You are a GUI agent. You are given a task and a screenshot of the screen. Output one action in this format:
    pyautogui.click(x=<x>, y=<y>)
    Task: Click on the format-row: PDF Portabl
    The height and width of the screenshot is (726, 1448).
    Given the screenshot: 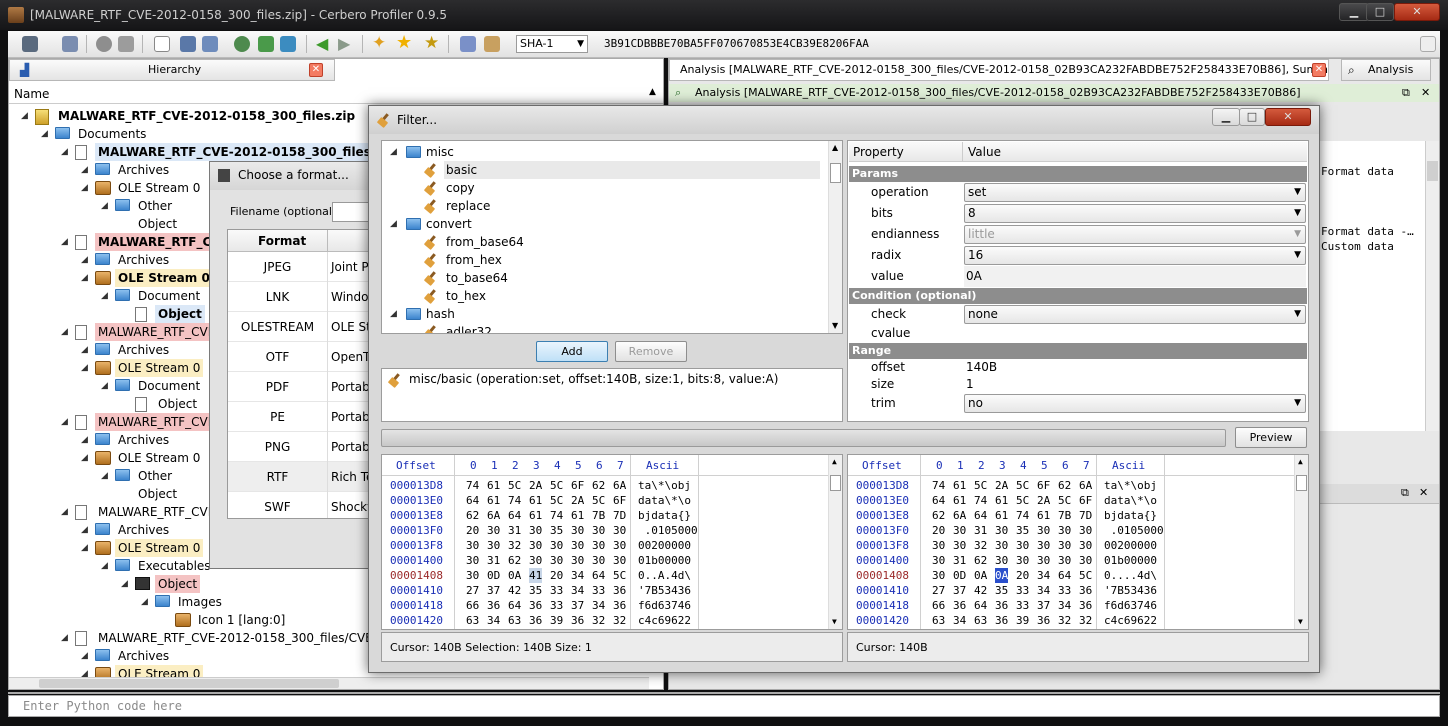 What is the action you would take?
    pyautogui.click(x=302, y=387)
    